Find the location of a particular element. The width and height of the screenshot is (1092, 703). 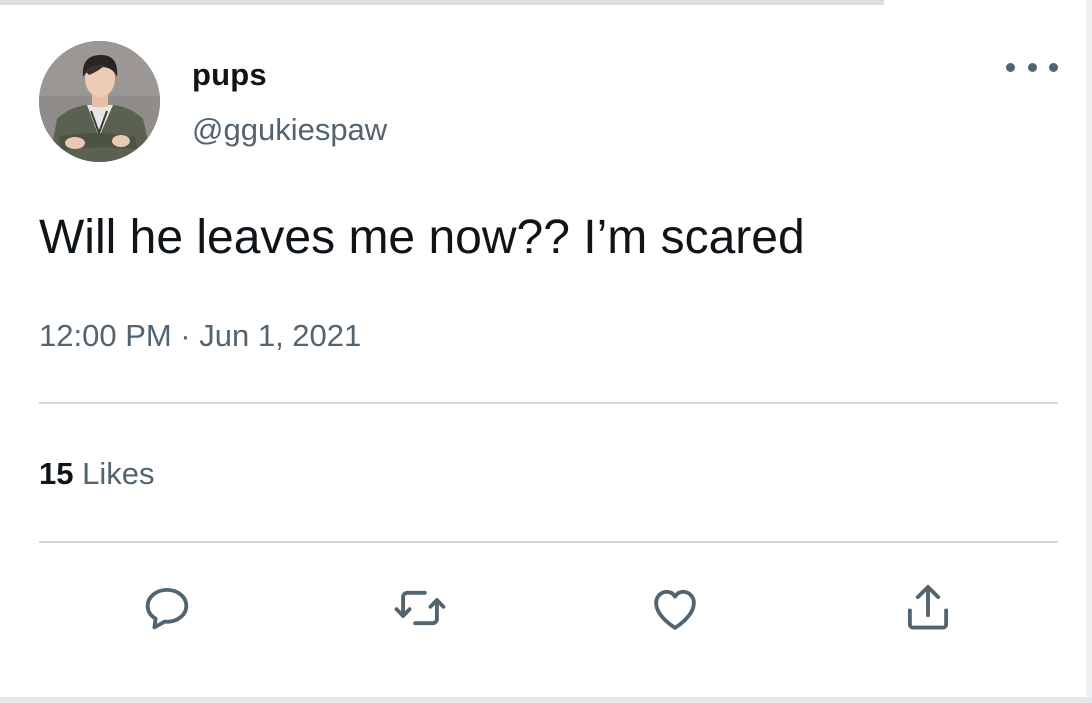

author-display-name: pups is located at coordinates (229, 75).